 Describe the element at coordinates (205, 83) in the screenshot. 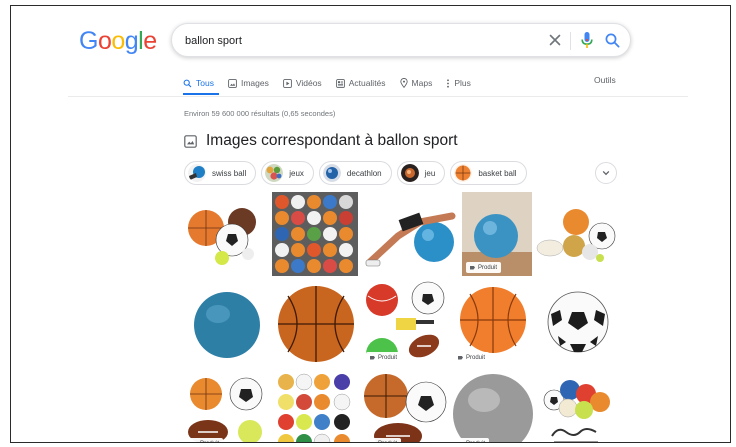

I see `tab-label: Tous` at that location.